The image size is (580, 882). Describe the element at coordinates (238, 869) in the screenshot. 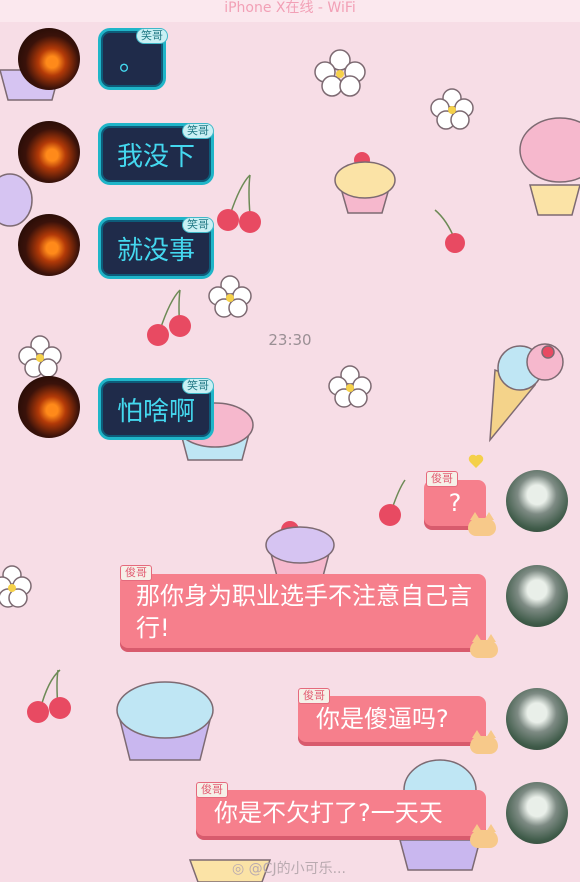

I see `weibo-icon: ◎` at that location.